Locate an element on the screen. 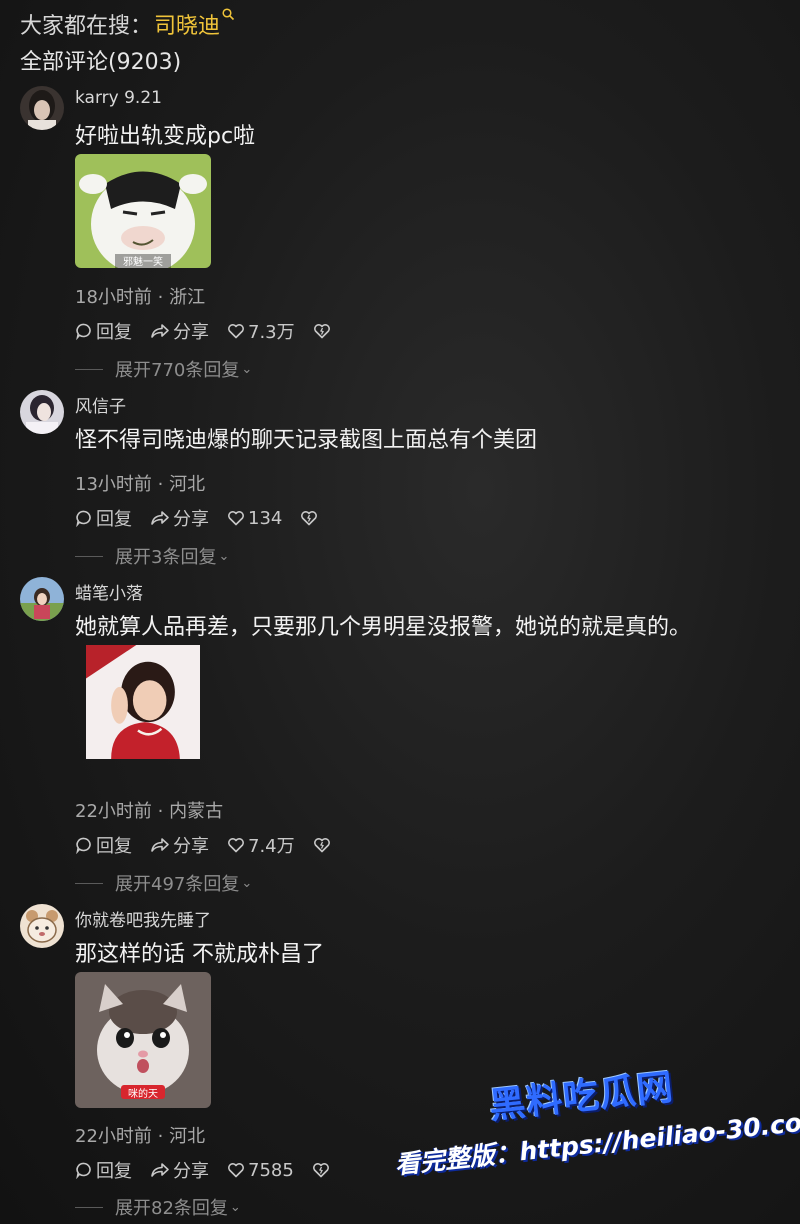 The width and height of the screenshot is (800, 1224). comment-actions: 回复 分享 134 is located at coordinates (207, 518).